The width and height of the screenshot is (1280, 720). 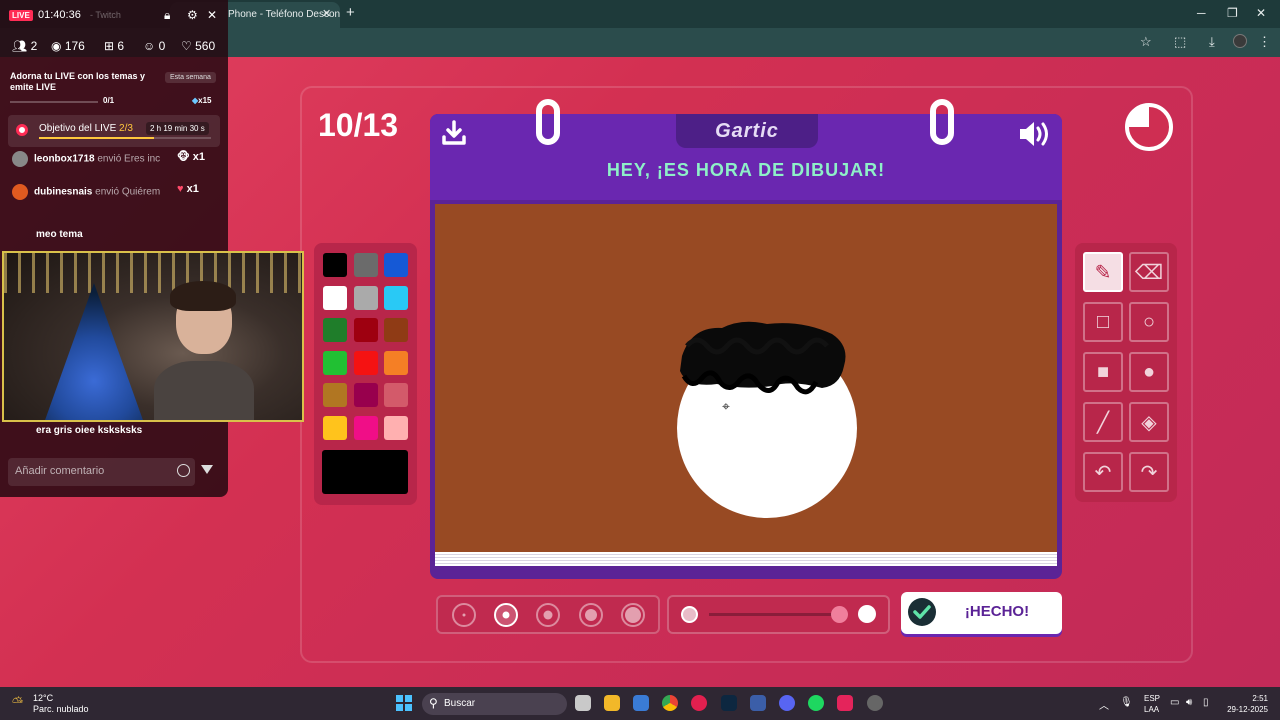 What do you see at coordinates (1240, 41) in the screenshot?
I see `profile-avatar` at bounding box center [1240, 41].